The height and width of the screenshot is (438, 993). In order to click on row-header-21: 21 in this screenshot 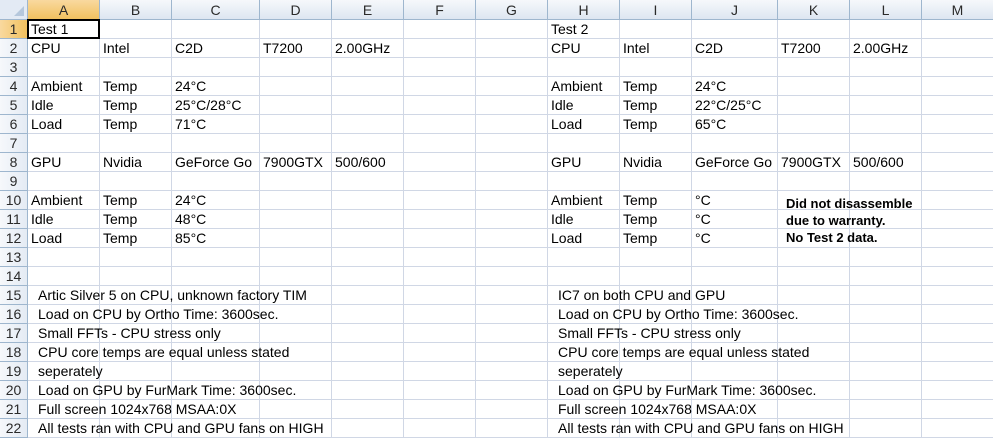, I will do `click(14, 409)`.